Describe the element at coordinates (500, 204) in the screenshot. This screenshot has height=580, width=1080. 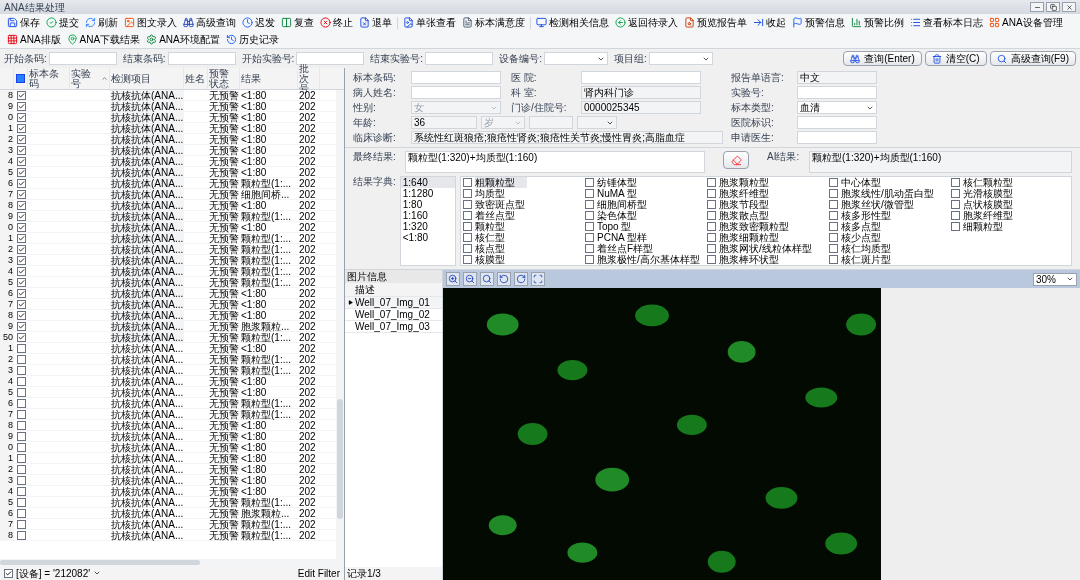
I see `pattern-label: 致密斑点型` at that location.